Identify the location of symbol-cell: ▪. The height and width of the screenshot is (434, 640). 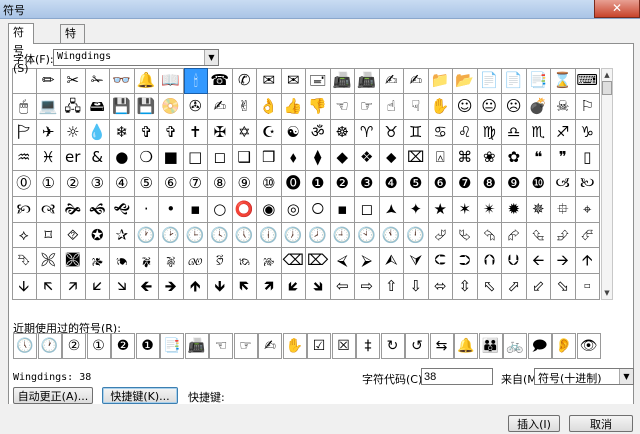
(195, 209).